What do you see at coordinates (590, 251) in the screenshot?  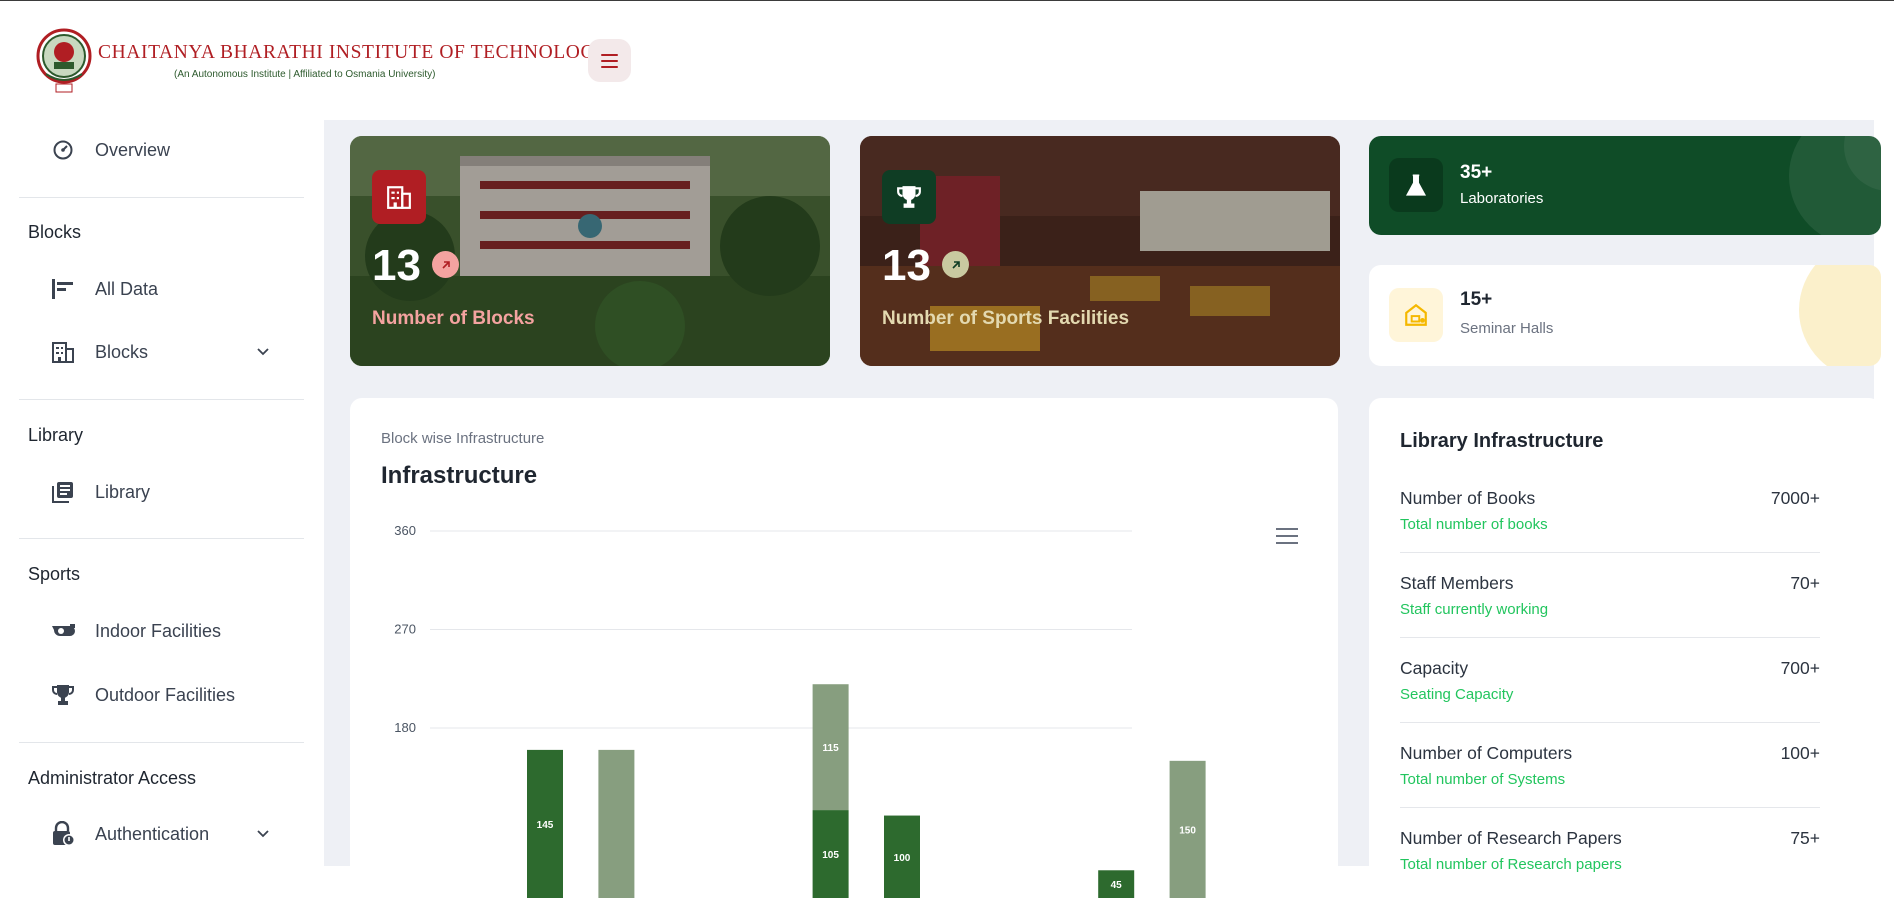 I see `blocks-card: 13 Number of Blocks` at bounding box center [590, 251].